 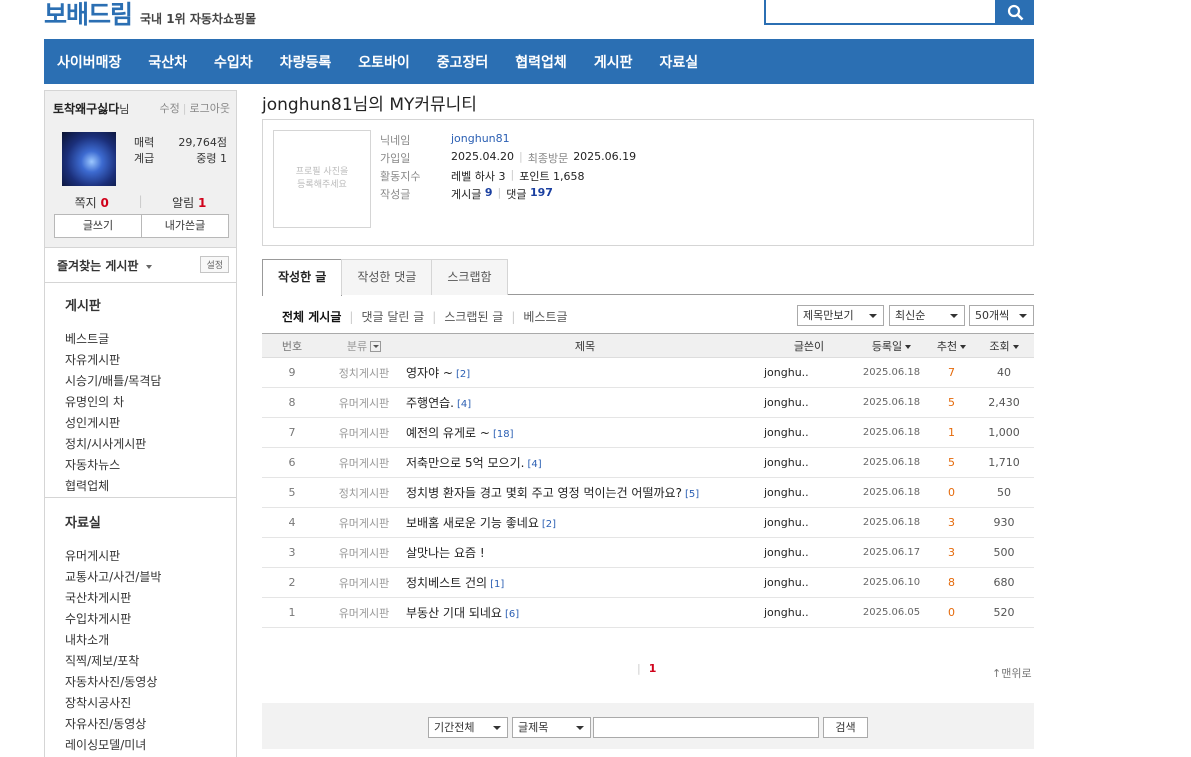 I want to click on nav-partners: 협력업체, so click(x=541, y=62).